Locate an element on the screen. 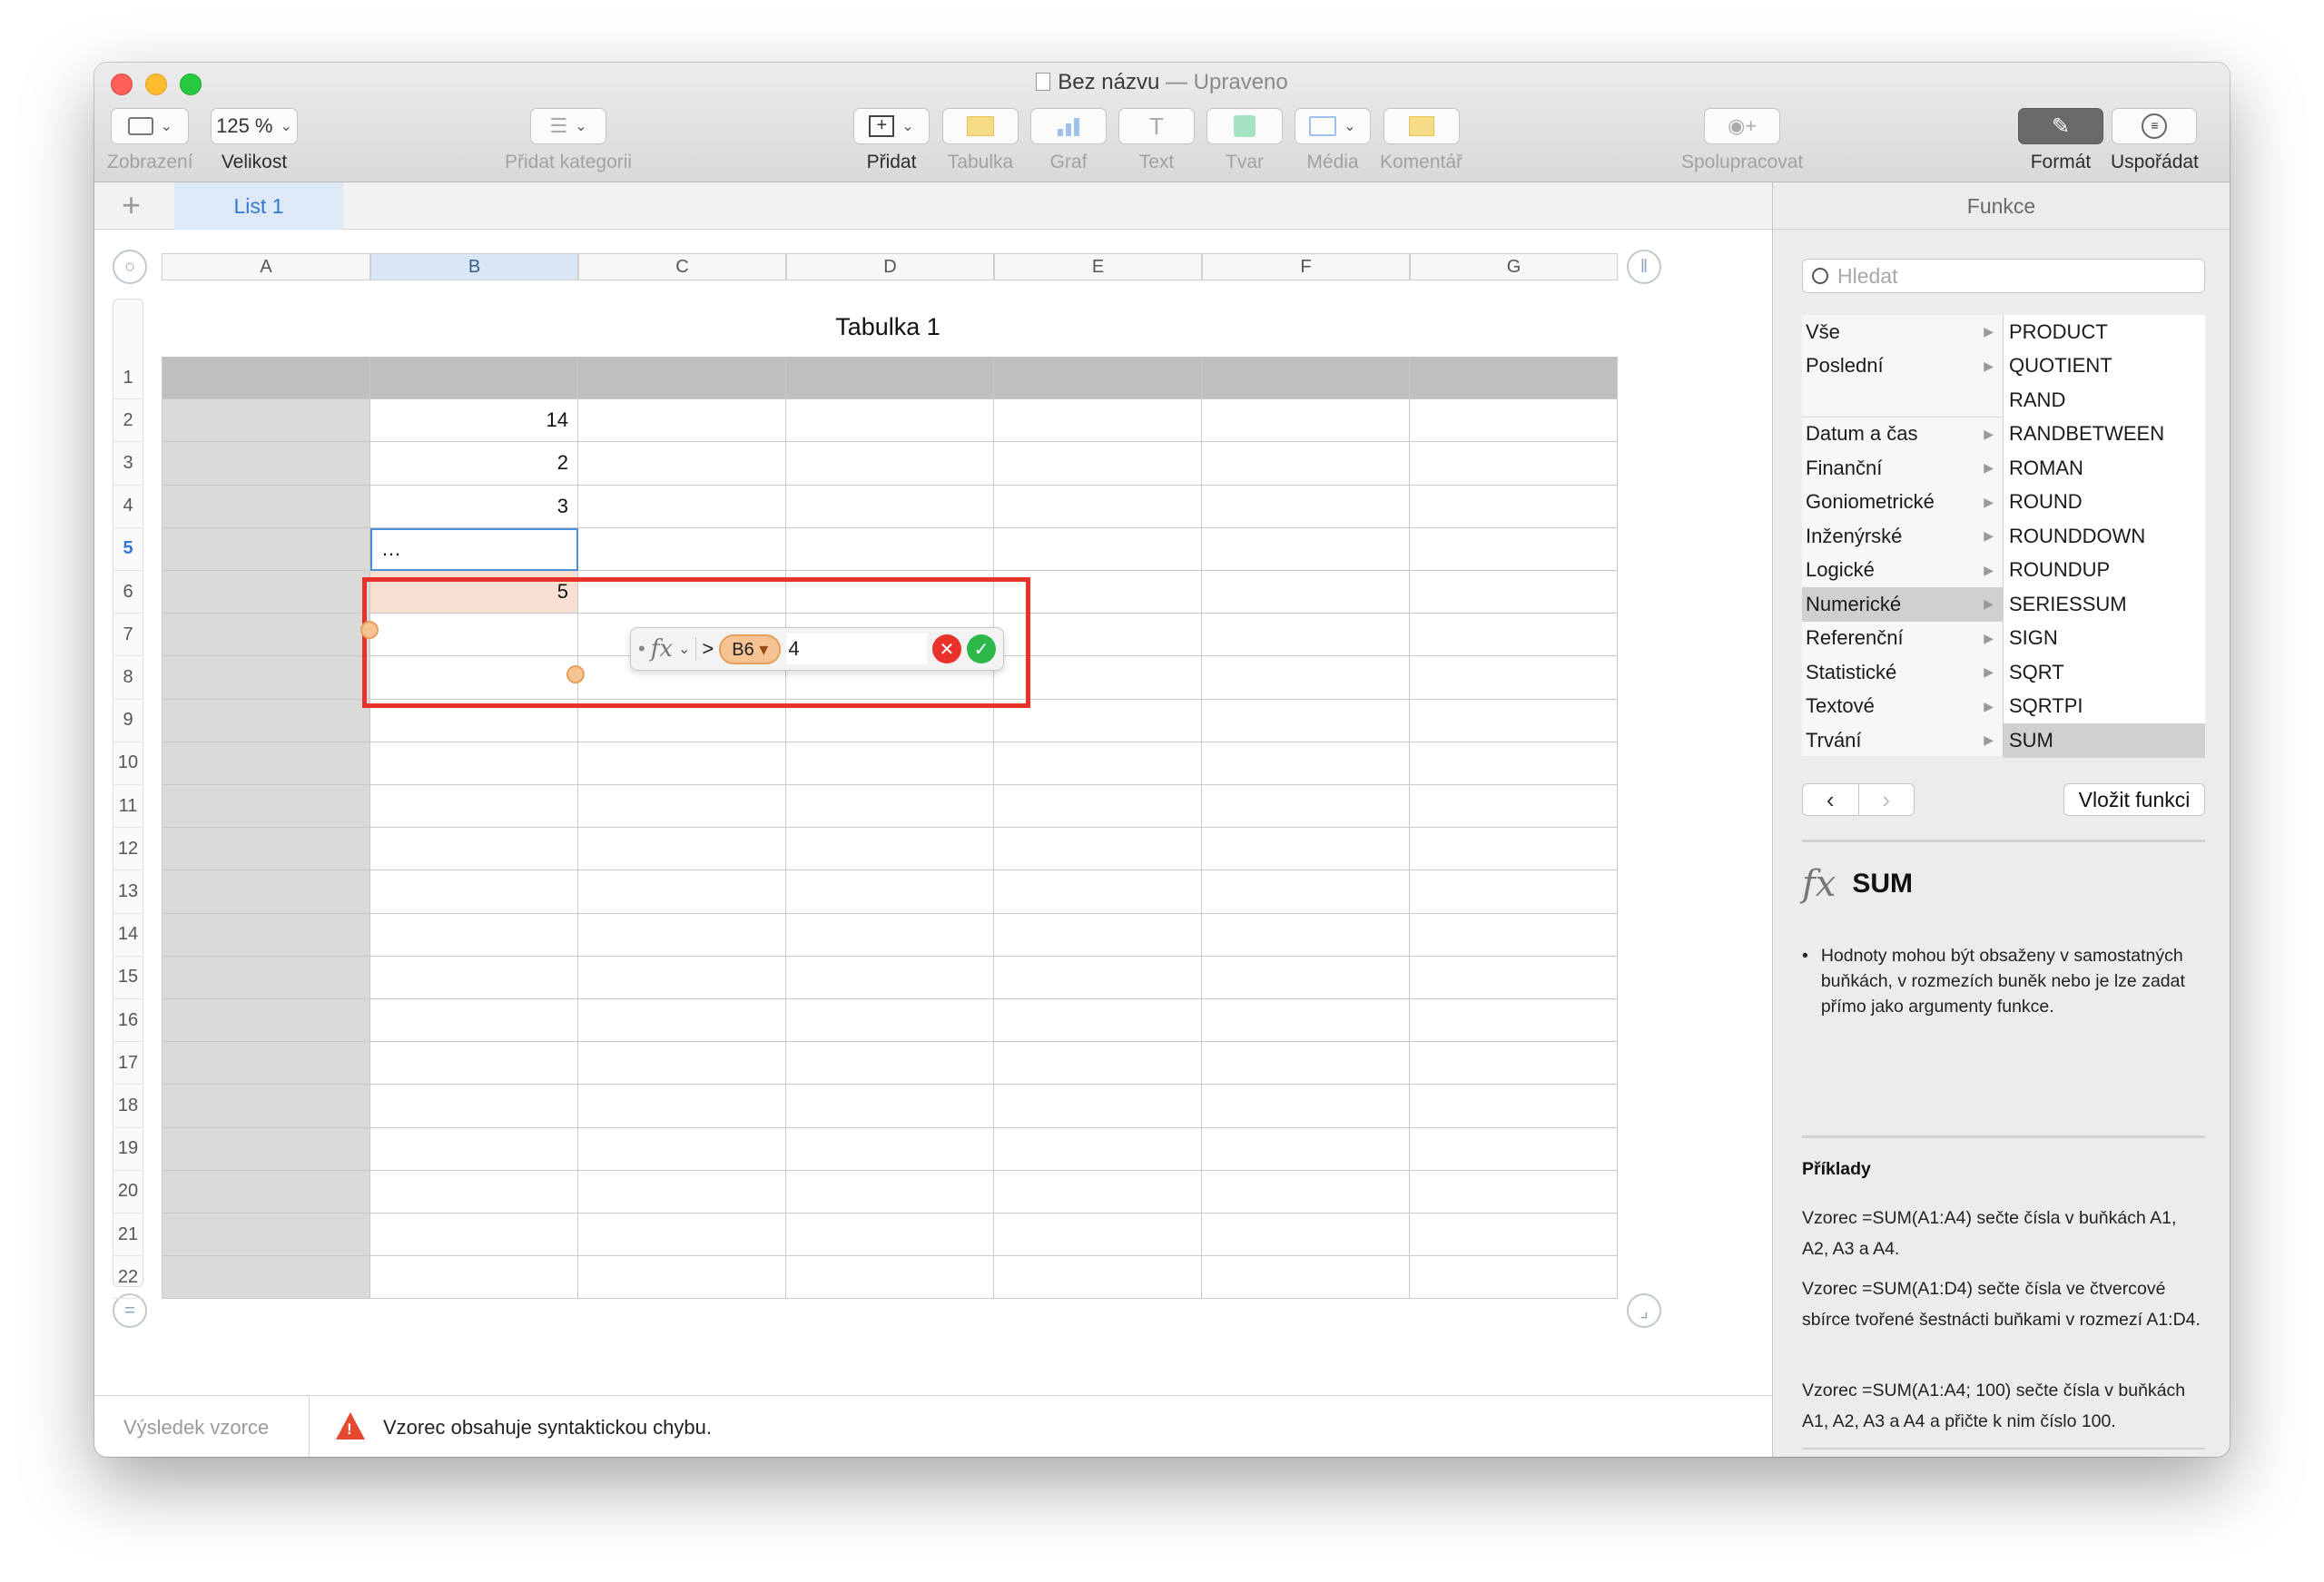 The image size is (2324, 1582). formula-text: 4 is located at coordinates (856, 649).